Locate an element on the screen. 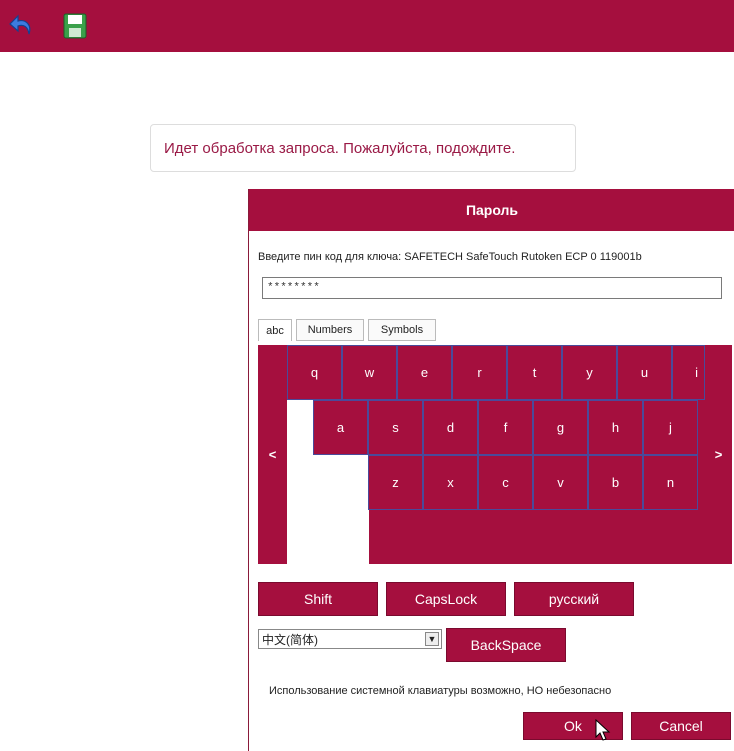 The height and width of the screenshot is (751, 734). key-f: f is located at coordinates (505, 427).